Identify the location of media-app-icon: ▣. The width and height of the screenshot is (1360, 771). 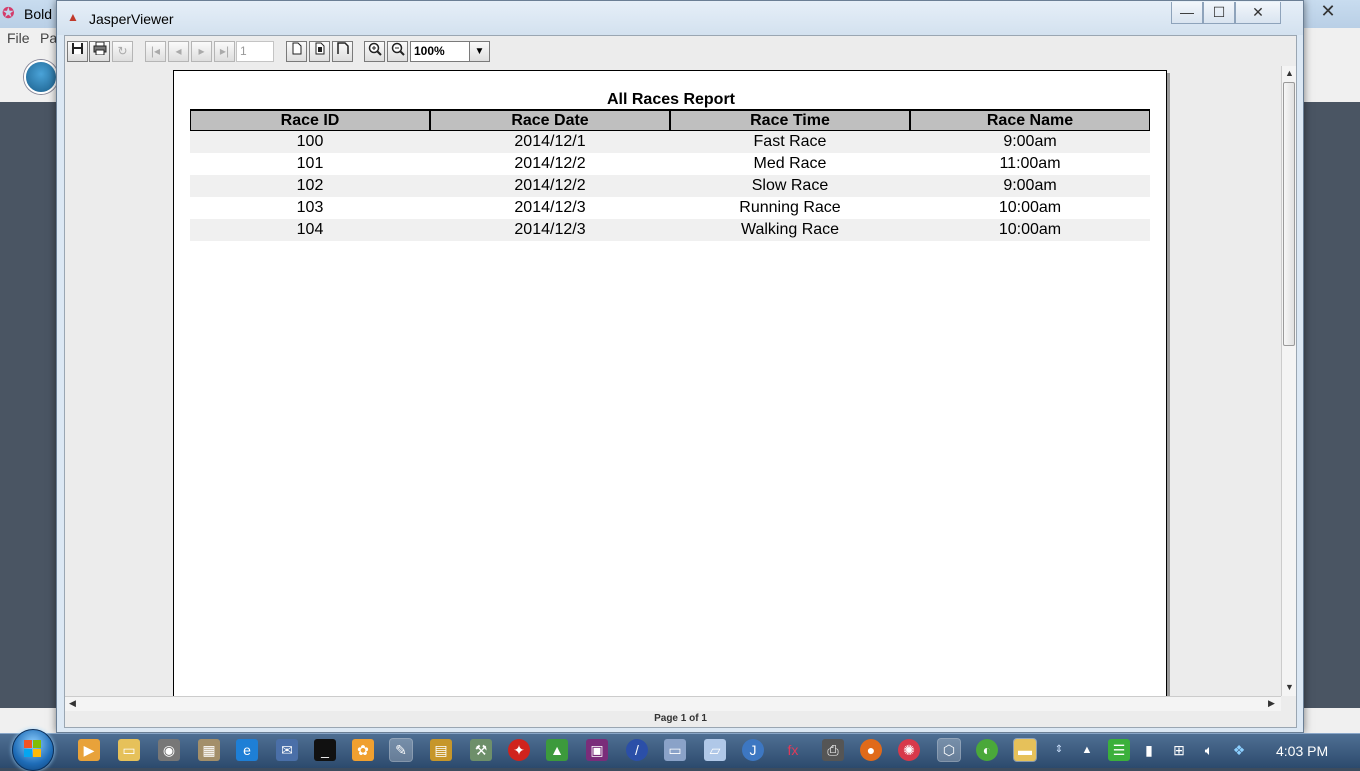
(597, 750).